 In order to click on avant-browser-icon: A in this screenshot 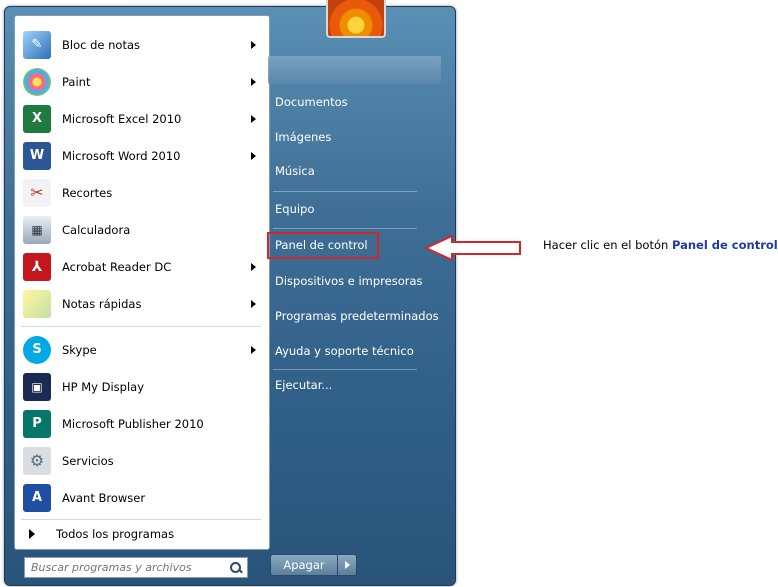, I will do `click(37, 497)`.